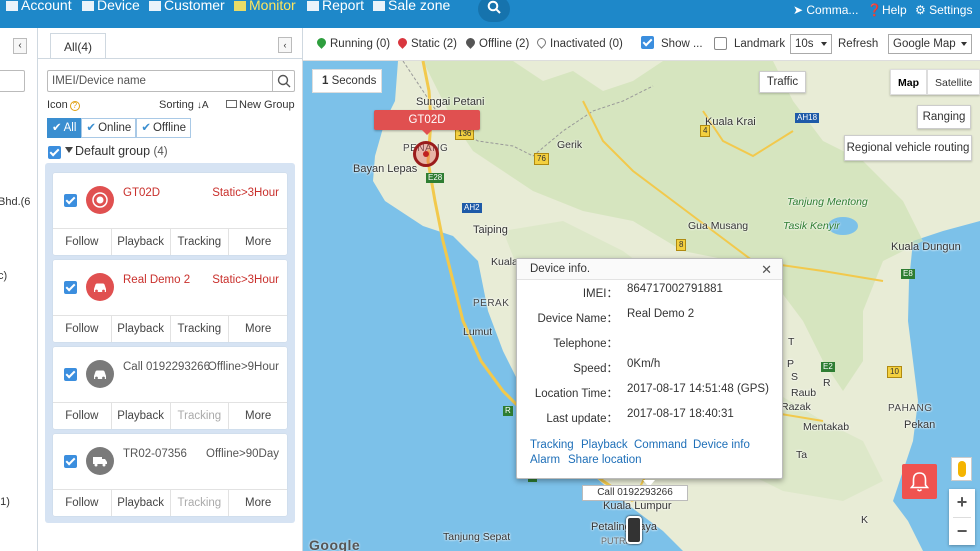 This screenshot has height=551, width=980. What do you see at coordinates (908, 82) in the screenshot?
I see `map-type-map: Map` at bounding box center [908, 82].